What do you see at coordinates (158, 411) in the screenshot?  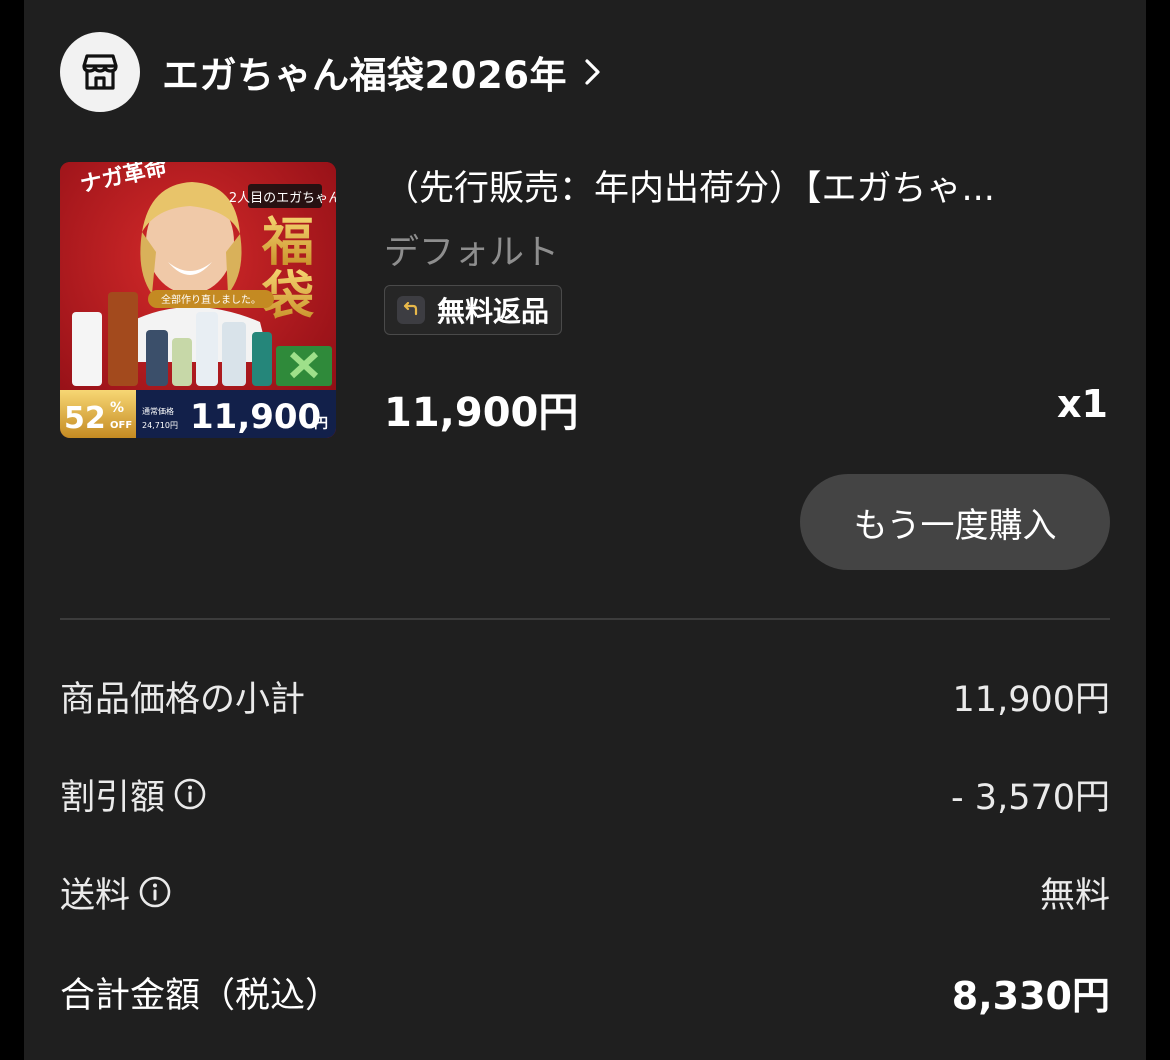 I see `image-regular-label: 通常価格` at bounding box center [158, 411].